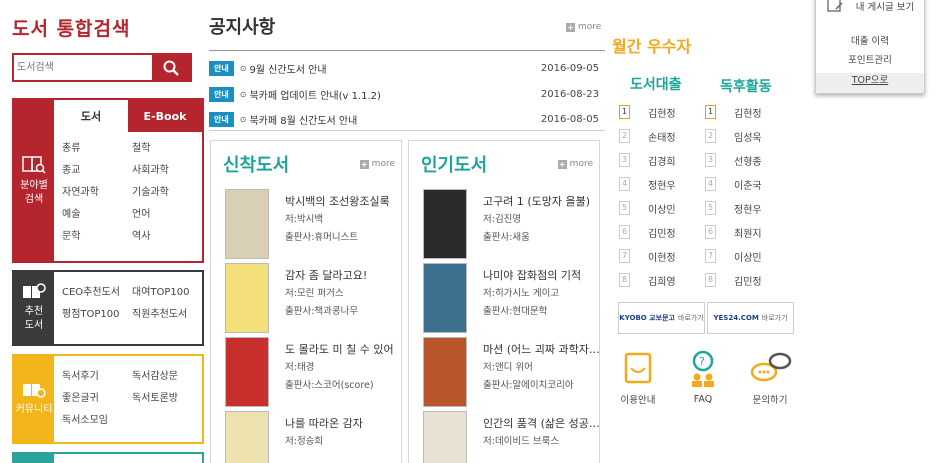 This screenshot has height=463, width=948. I want to click on rank-row: 5 정현우, so click(733, 208).